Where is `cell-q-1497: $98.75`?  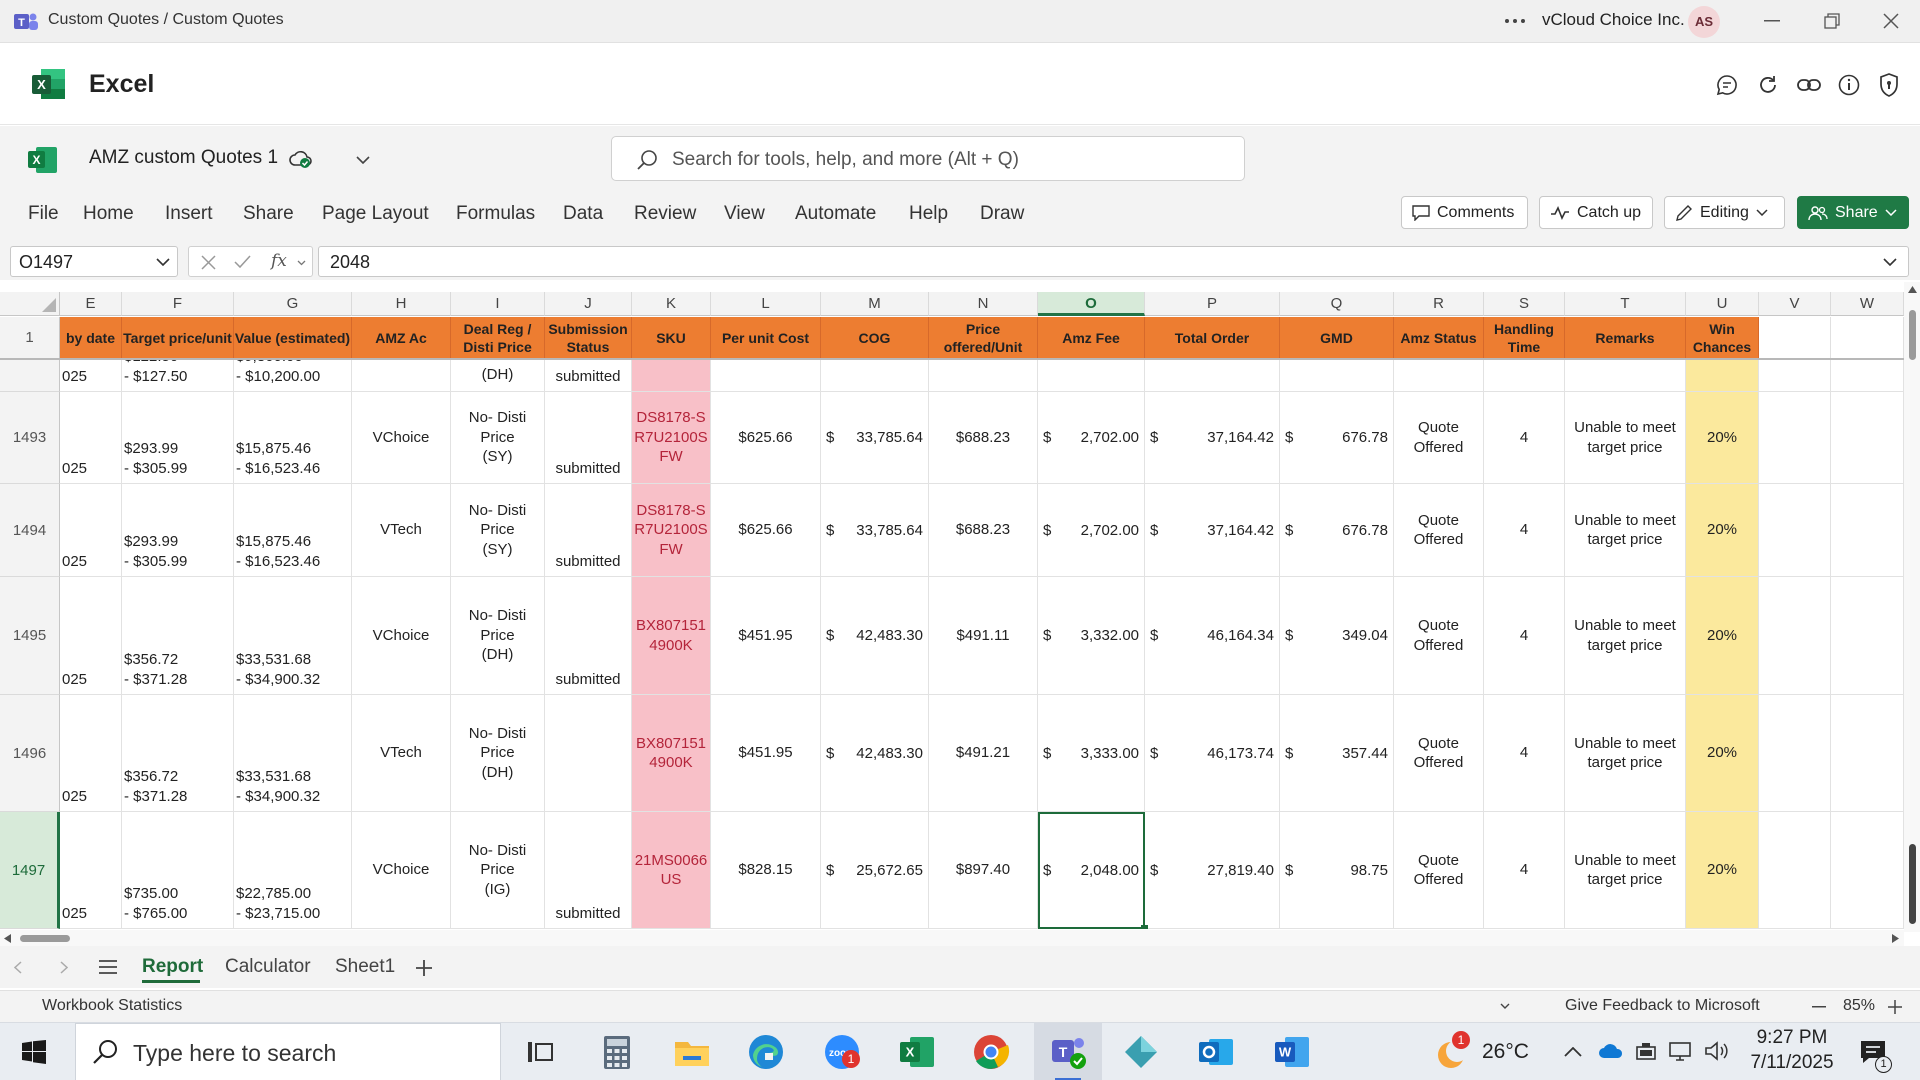 cell-q-1497: $98.75 is located at coordinates (1337, 870).